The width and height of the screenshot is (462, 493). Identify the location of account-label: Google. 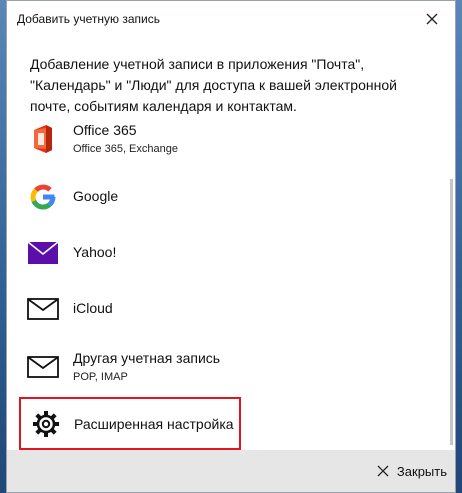
(96, 196).